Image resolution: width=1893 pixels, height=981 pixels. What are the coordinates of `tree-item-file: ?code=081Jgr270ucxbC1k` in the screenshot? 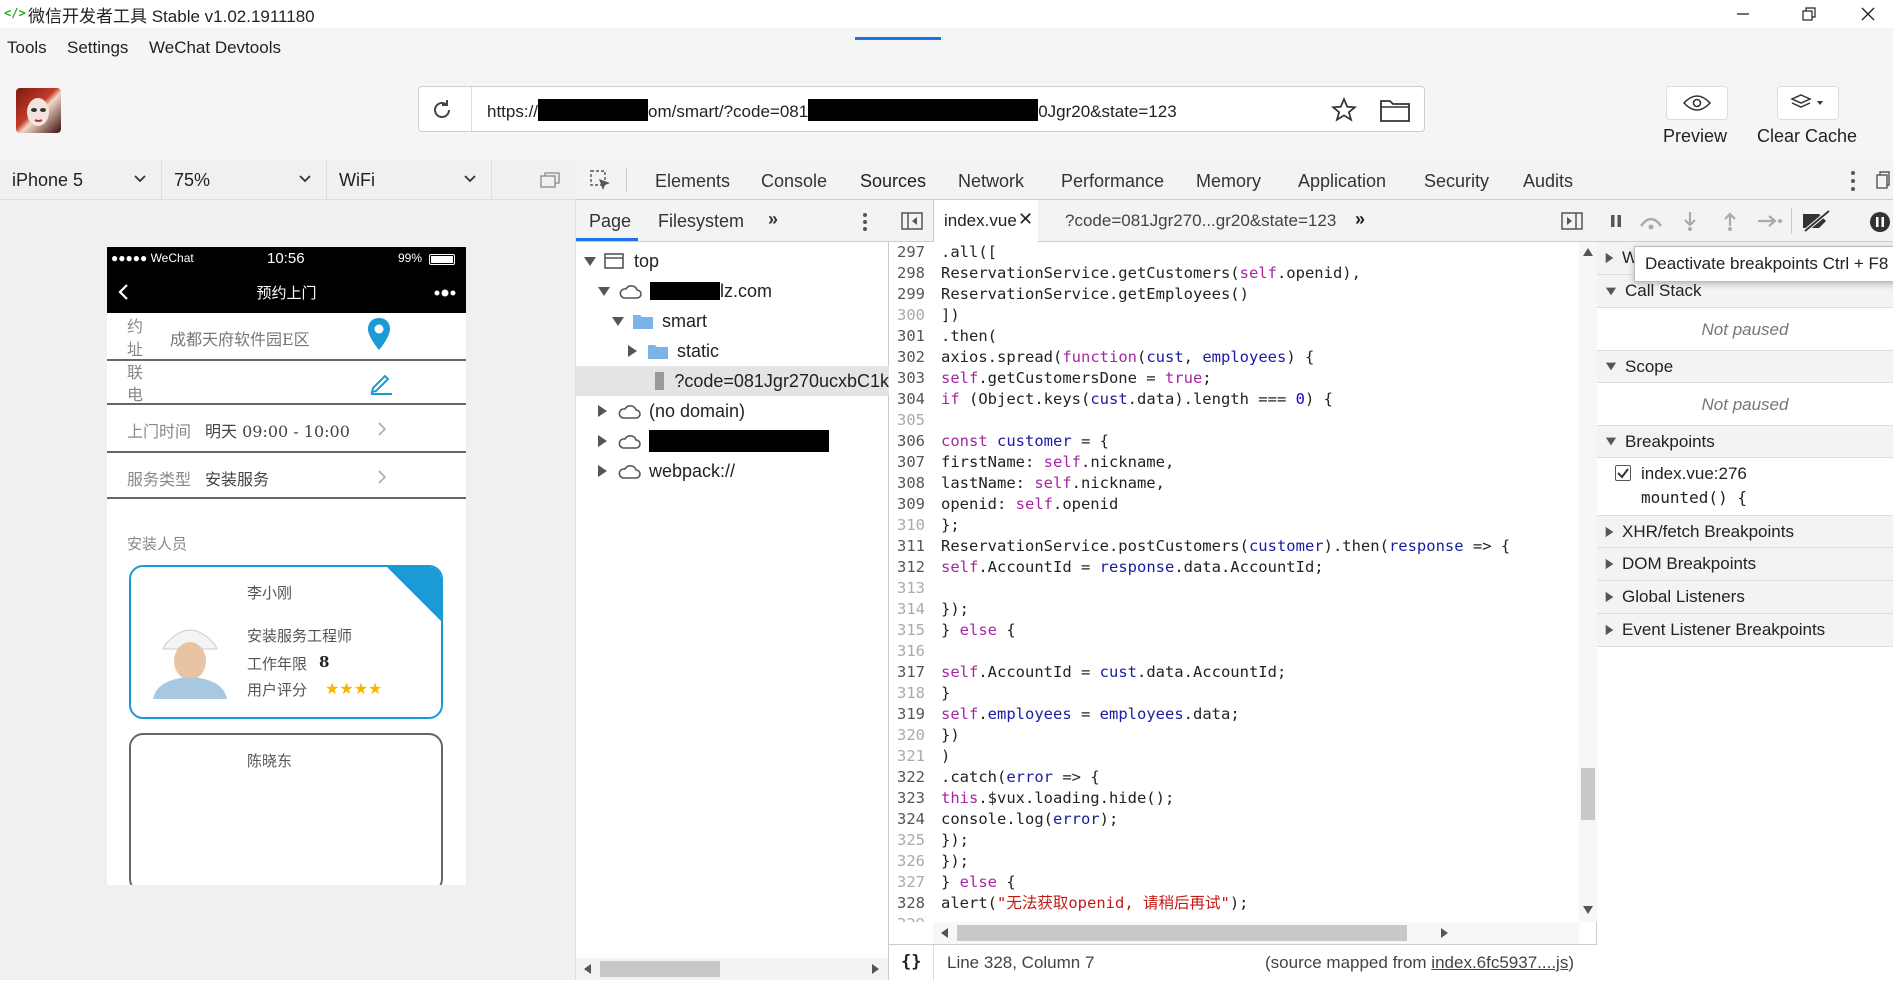 It's located at (732, 381).